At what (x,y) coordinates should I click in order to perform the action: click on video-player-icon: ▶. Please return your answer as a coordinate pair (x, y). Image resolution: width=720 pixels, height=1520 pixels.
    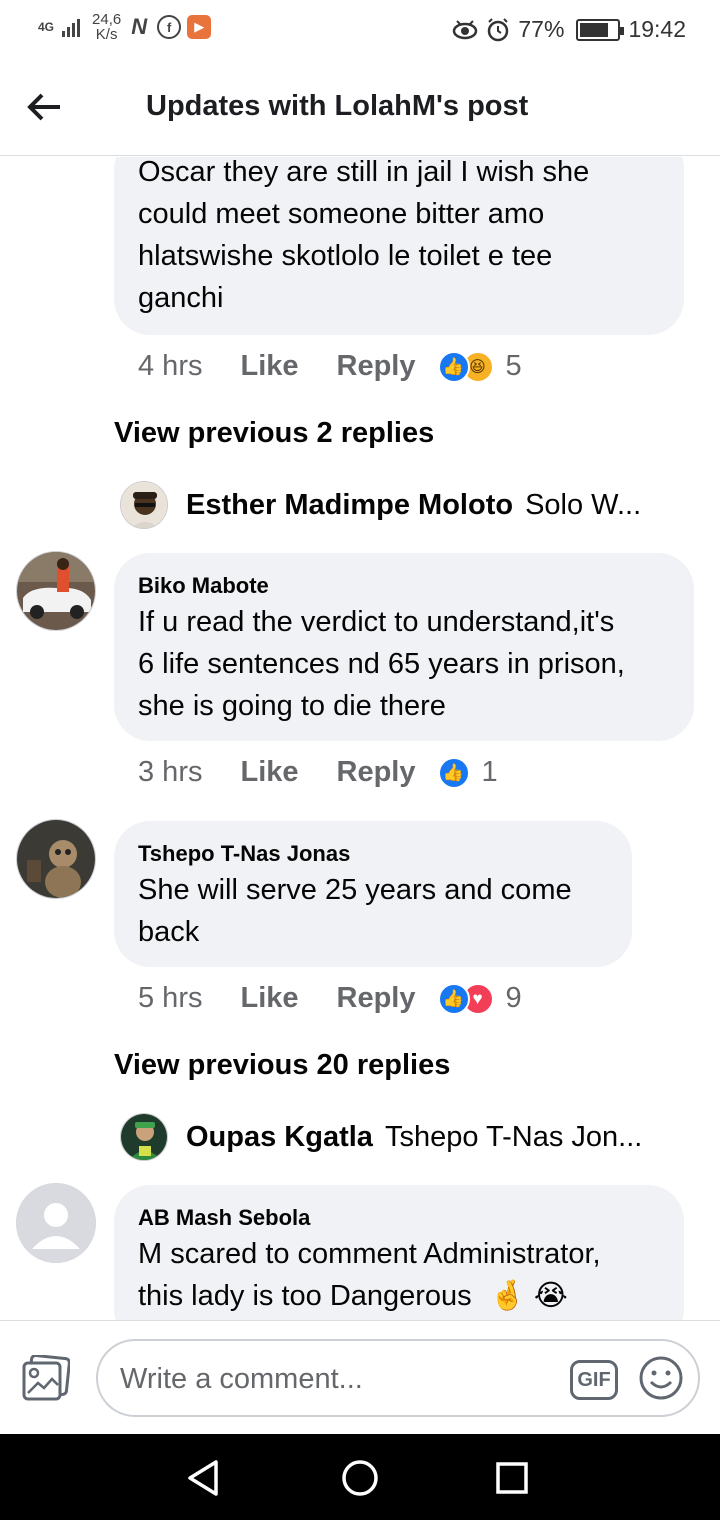
    Looking at the image, I should click on (199, 27).